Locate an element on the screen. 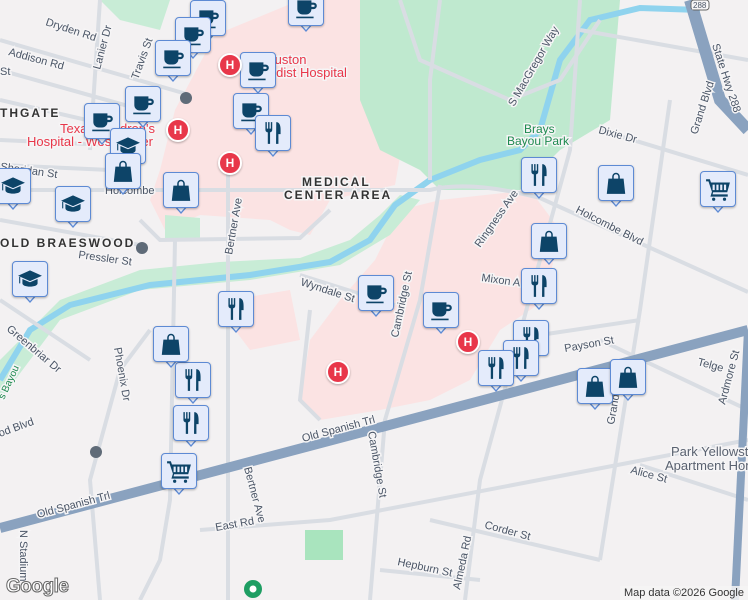  google-logo: Google is located at coordinates (37, 587).